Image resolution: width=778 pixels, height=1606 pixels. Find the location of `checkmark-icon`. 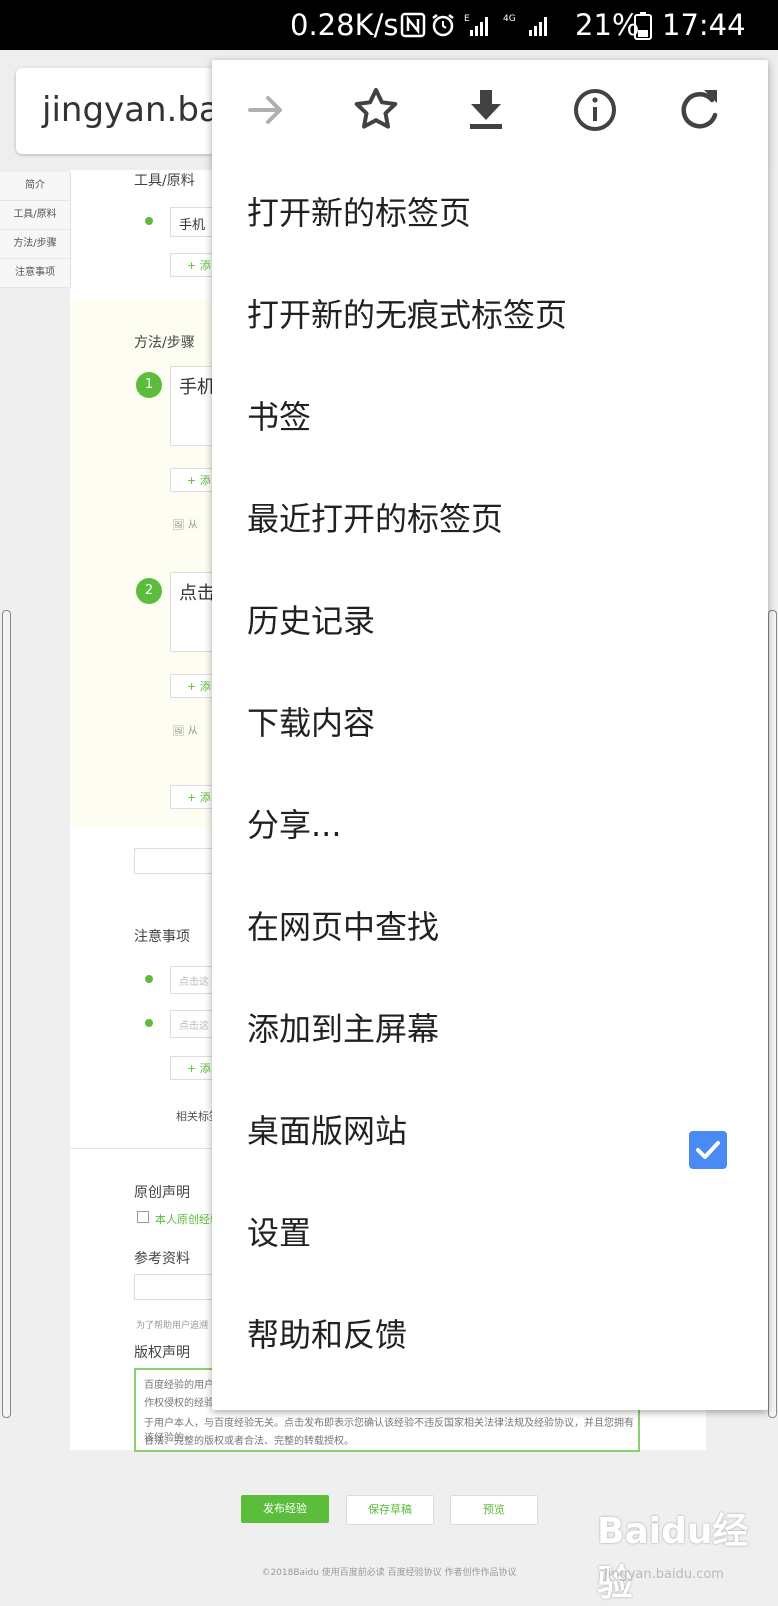

checkmark-icon is located at coordinates (708, 1150).